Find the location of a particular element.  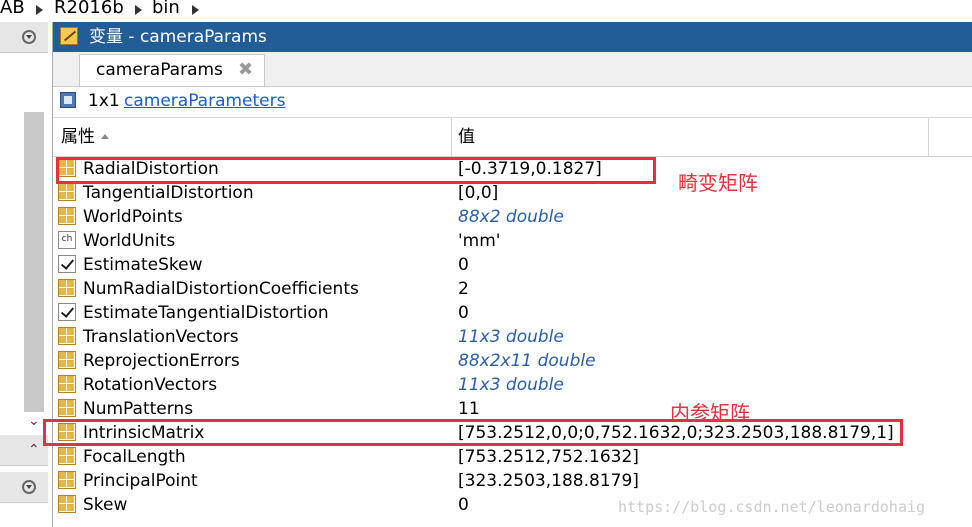

class-link: cameraParameters is located at coordinates (205, 101).